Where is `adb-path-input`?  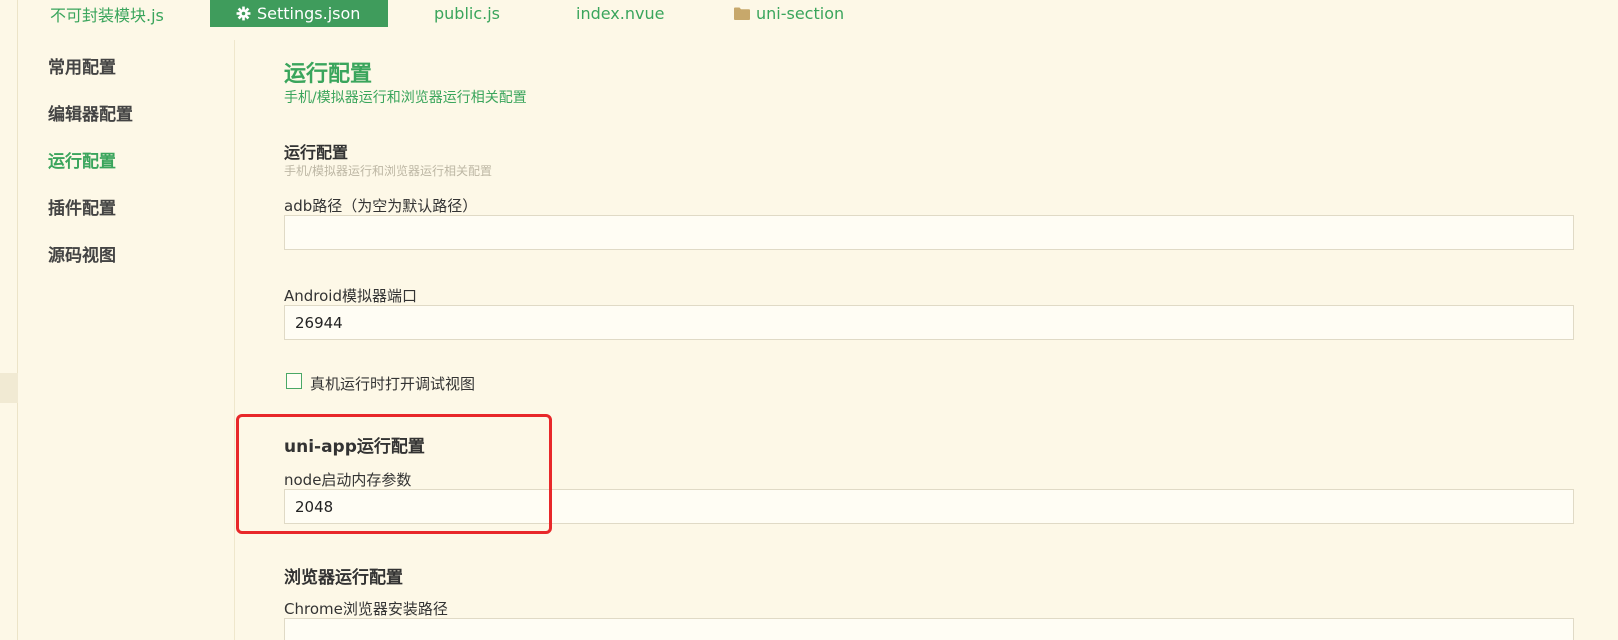
adb-path-input is located at coordinates (929, 232).